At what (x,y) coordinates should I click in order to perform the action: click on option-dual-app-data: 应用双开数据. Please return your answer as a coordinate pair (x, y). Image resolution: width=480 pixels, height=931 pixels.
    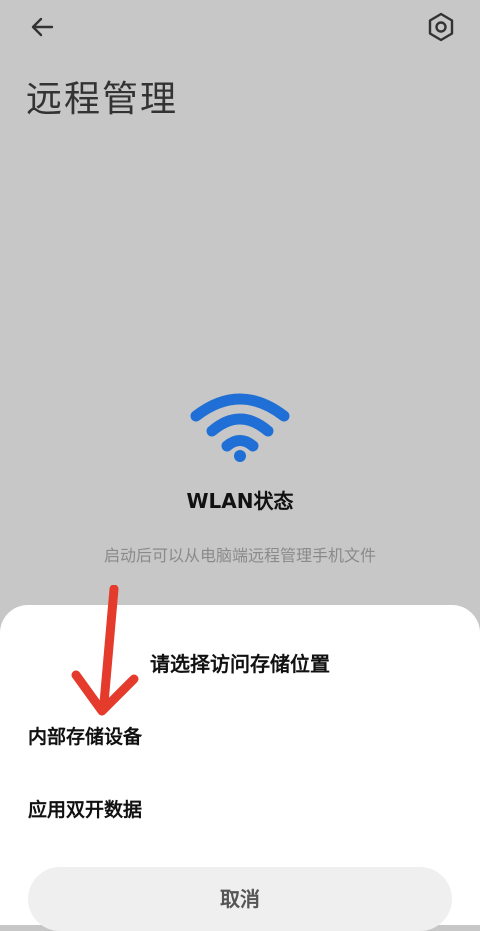
    Looking at the image, I should click on (238, 810).